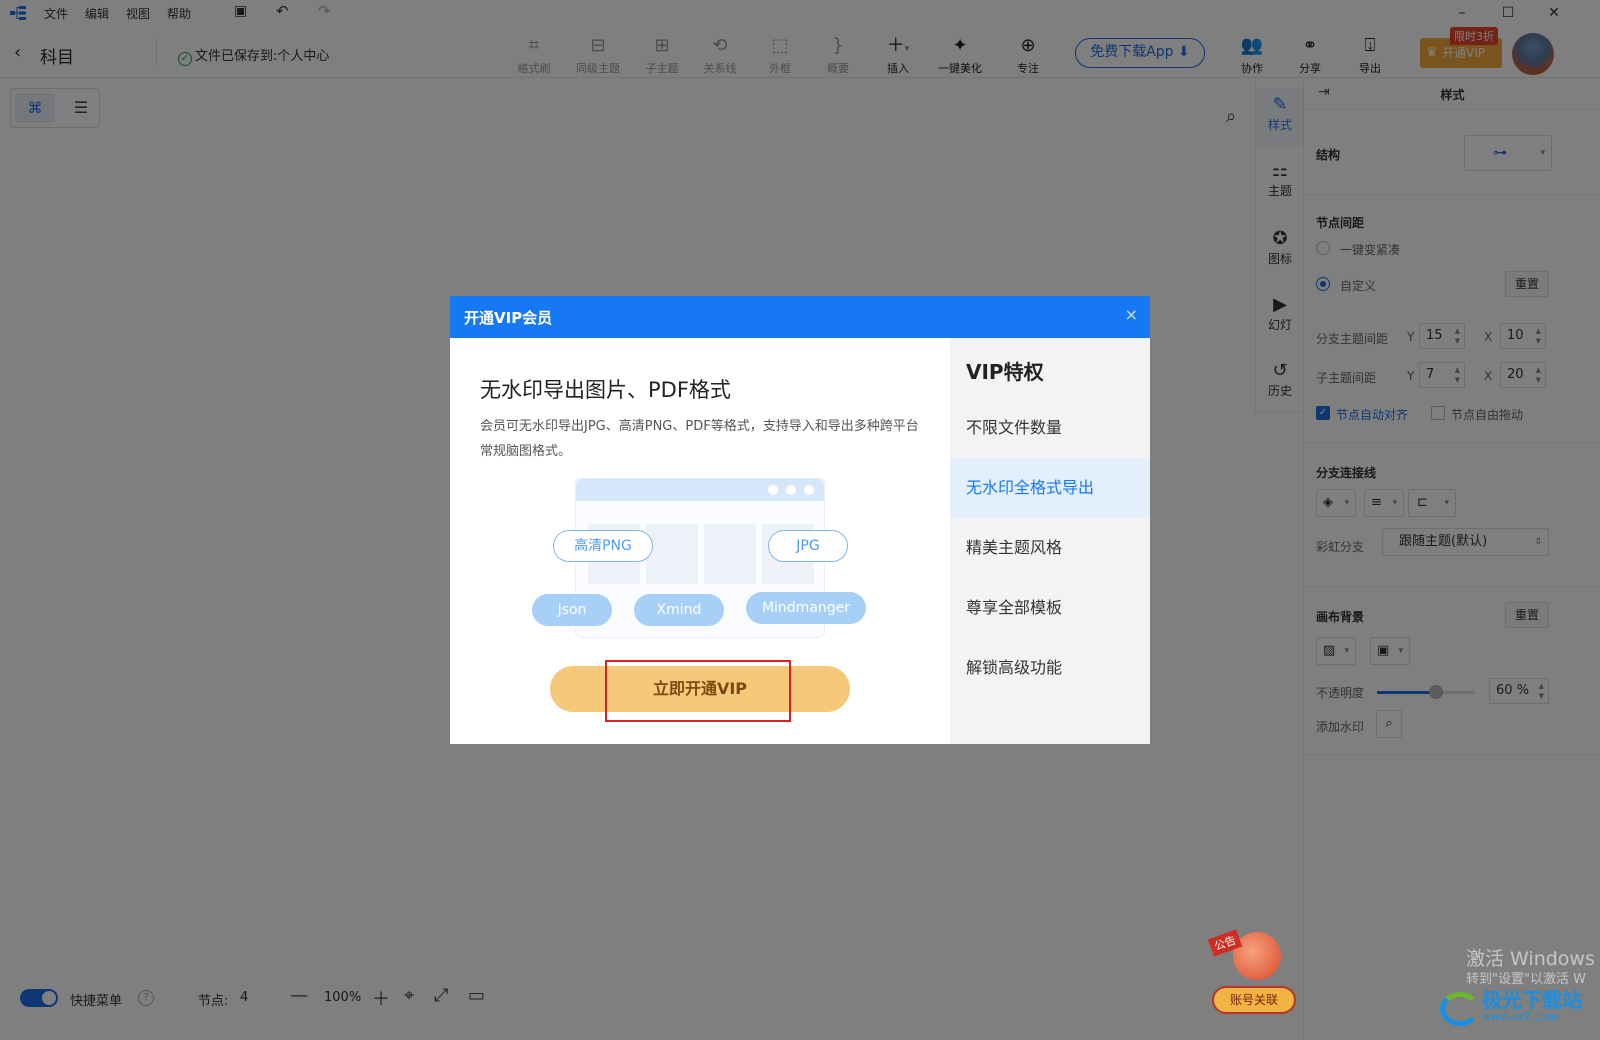 The width and height of the screenshot is (1600, 1040). I want to click on illustration-header, so click(700, 490).